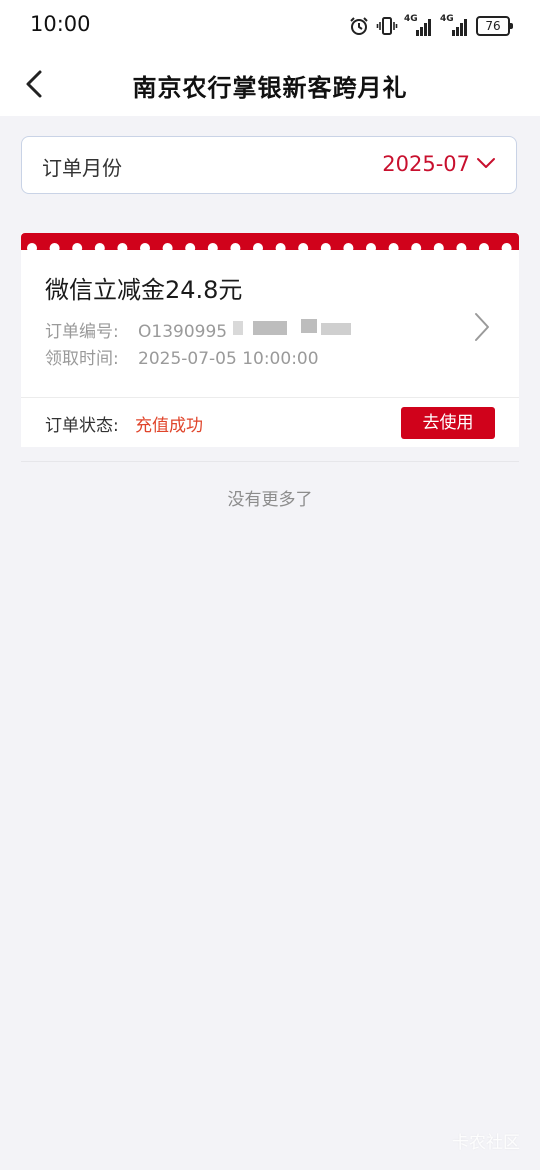 The image size is (540, 1170). I want to click on order-status-value: 充值成功, so click(169, 426).